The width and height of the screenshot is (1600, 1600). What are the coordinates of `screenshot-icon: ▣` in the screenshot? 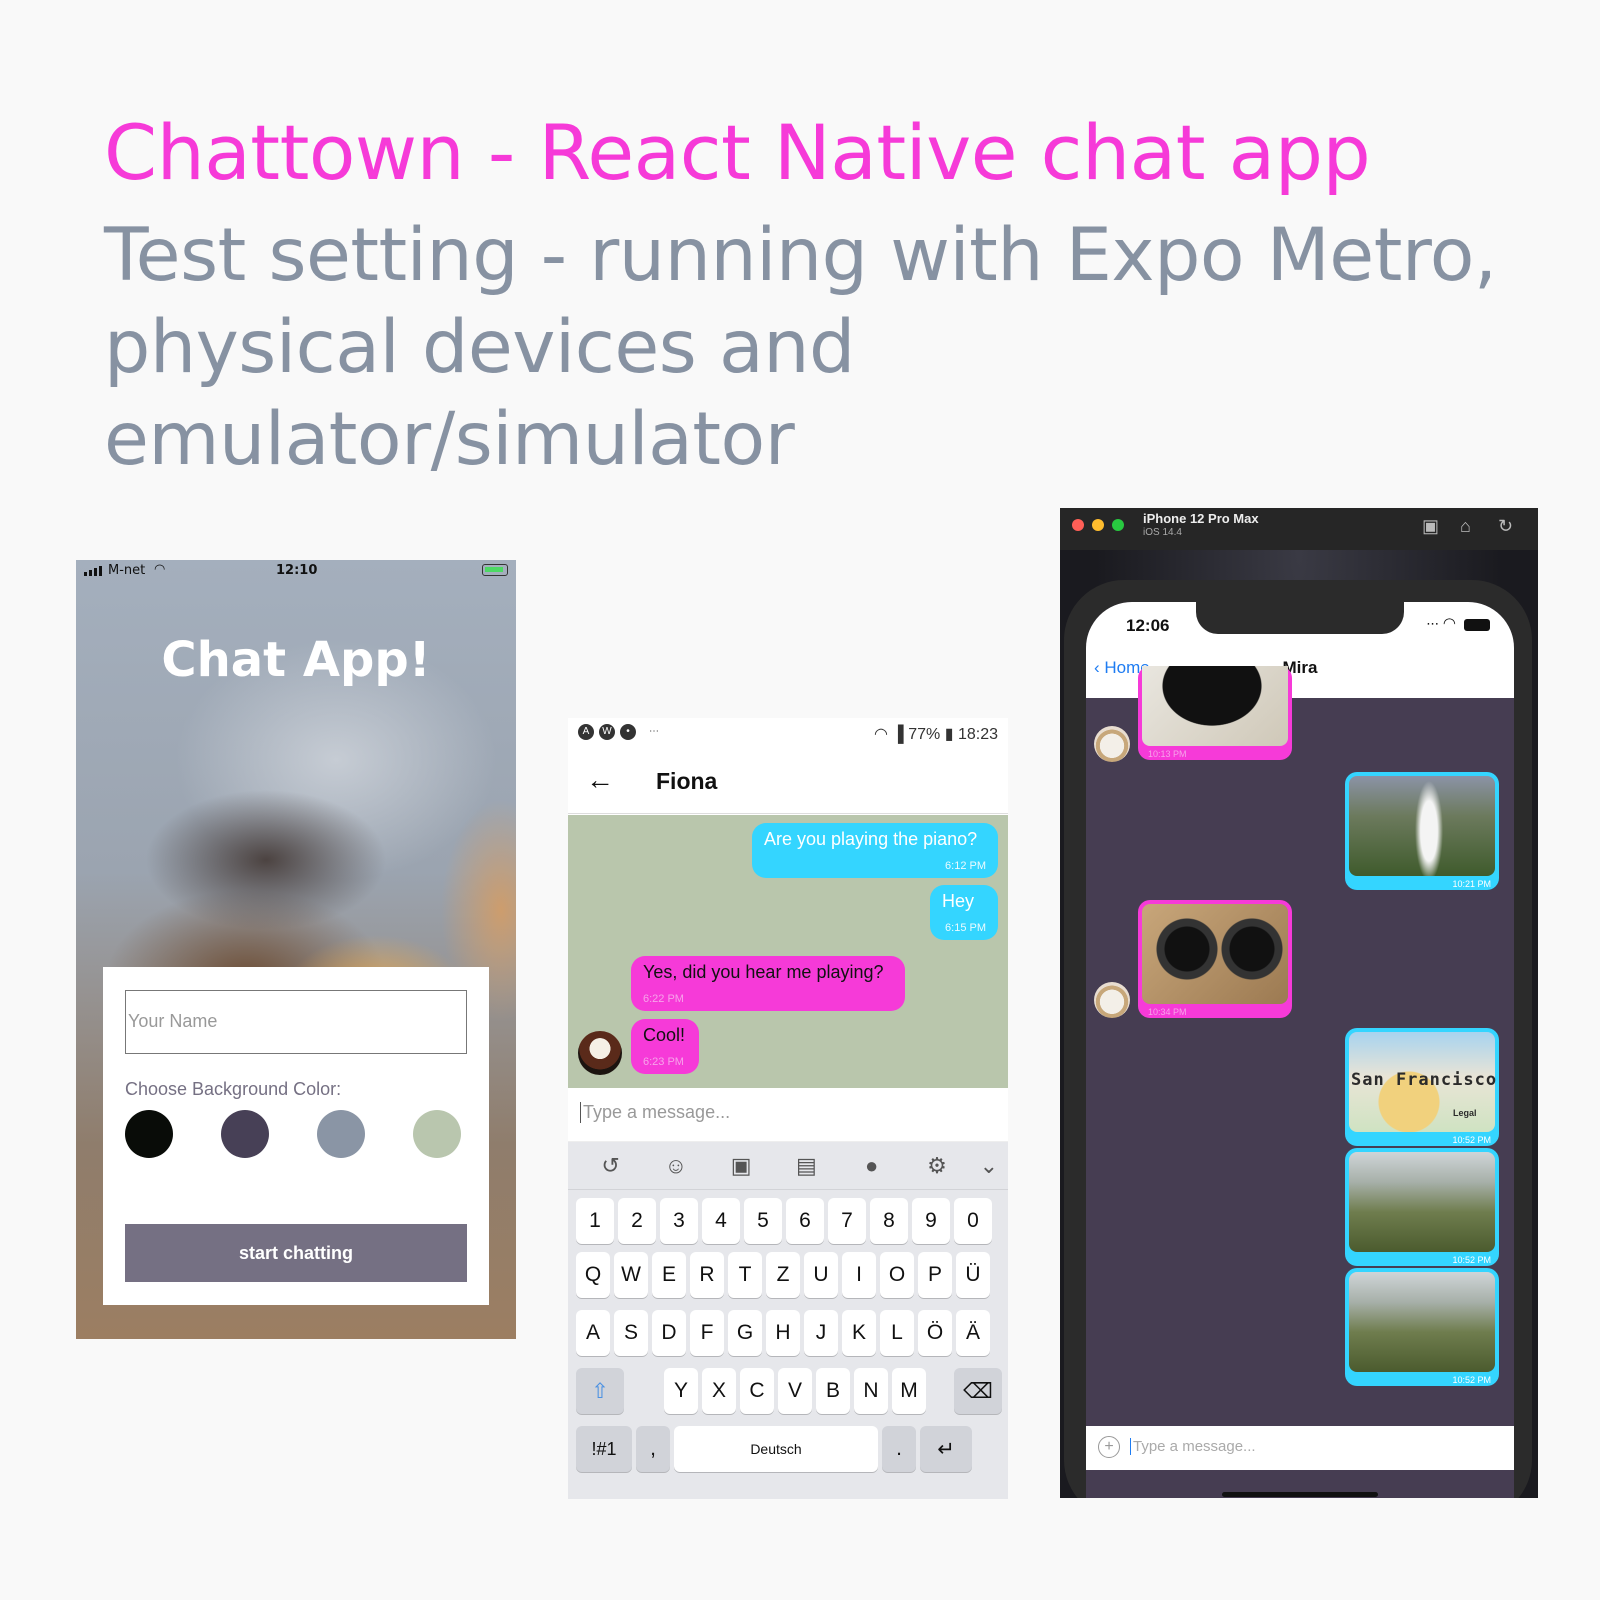 It's located at (1430, 526).